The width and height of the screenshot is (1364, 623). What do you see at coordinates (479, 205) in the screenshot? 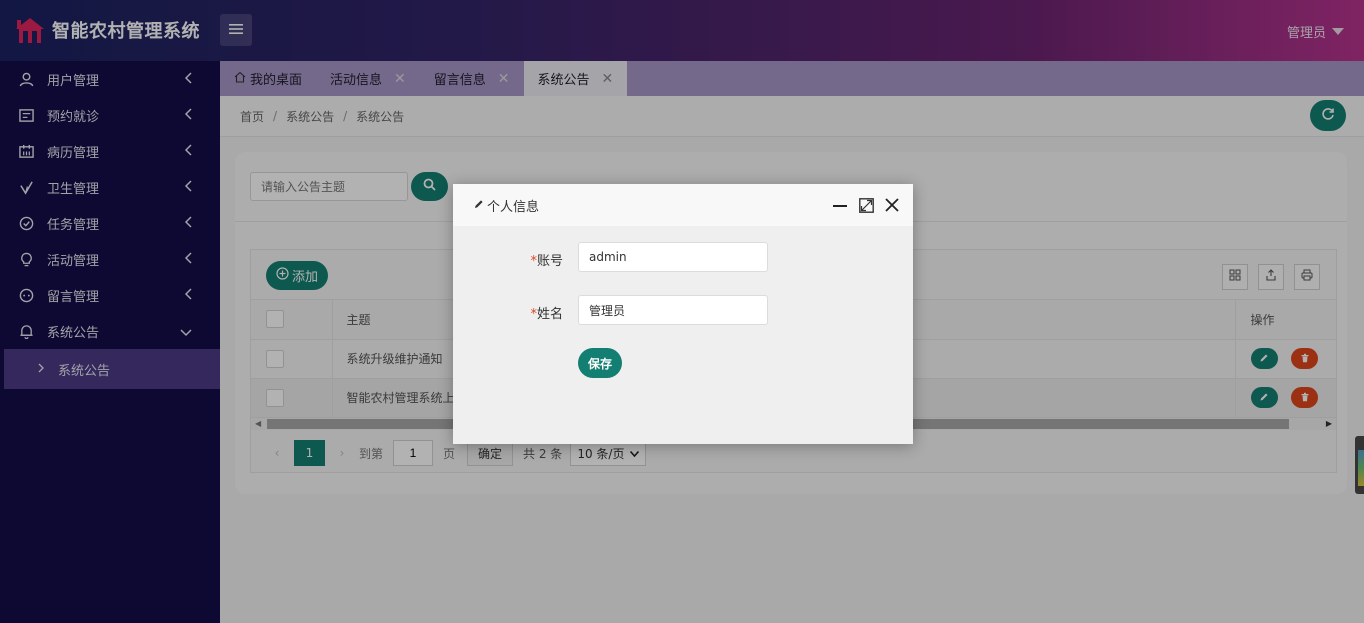
I see `pencil-icon` at bounding box center [479, 205].